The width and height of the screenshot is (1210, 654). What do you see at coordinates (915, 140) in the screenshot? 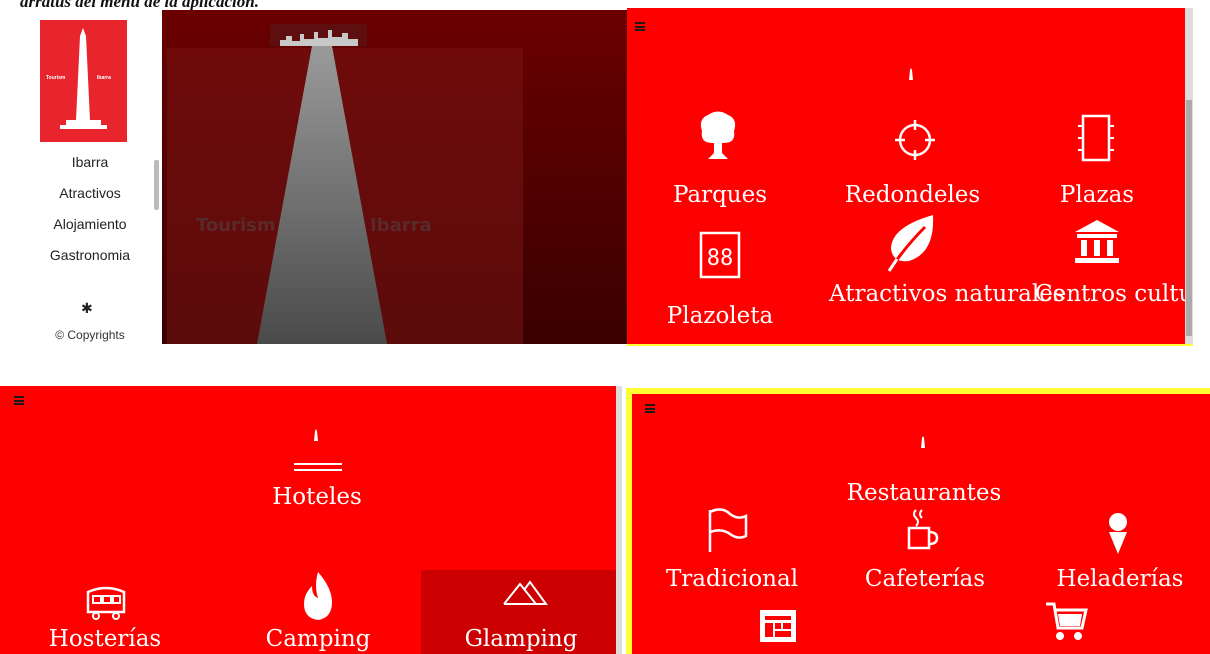
I see `crosshair-icon` at bounding box center [915, 140].